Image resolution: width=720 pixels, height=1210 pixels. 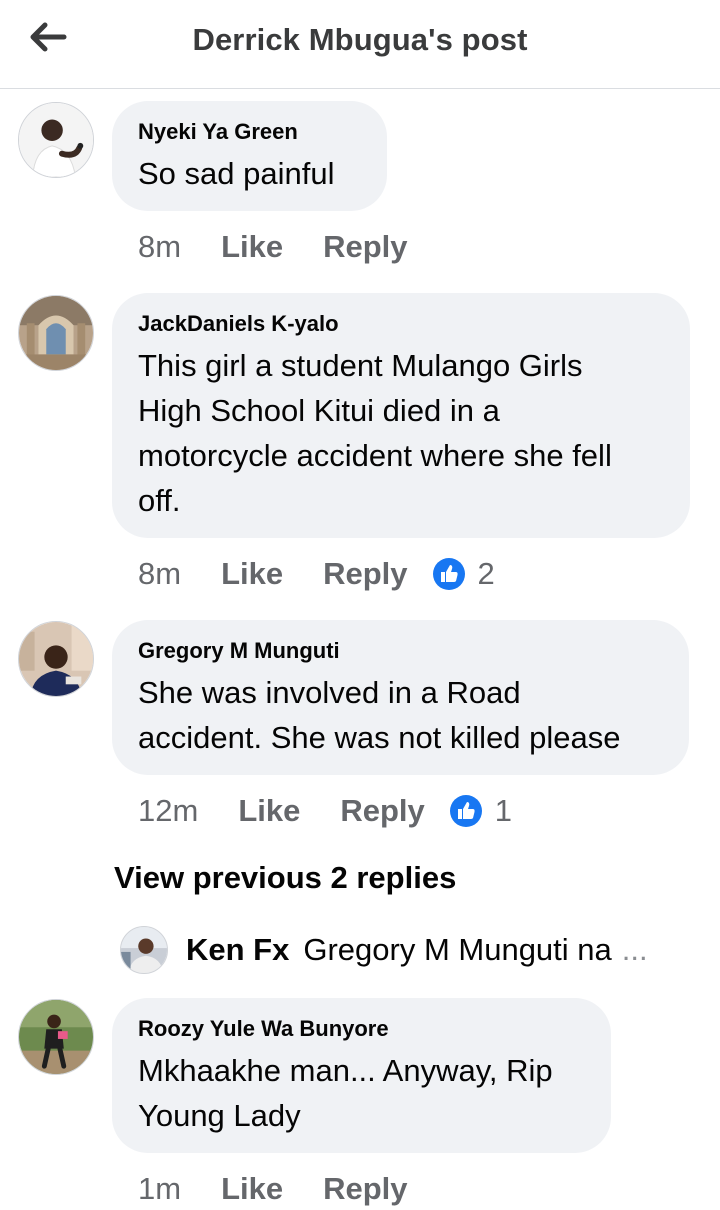 I want to click on comment-actions: 8m Like Reply, so click(x=273, y=247).